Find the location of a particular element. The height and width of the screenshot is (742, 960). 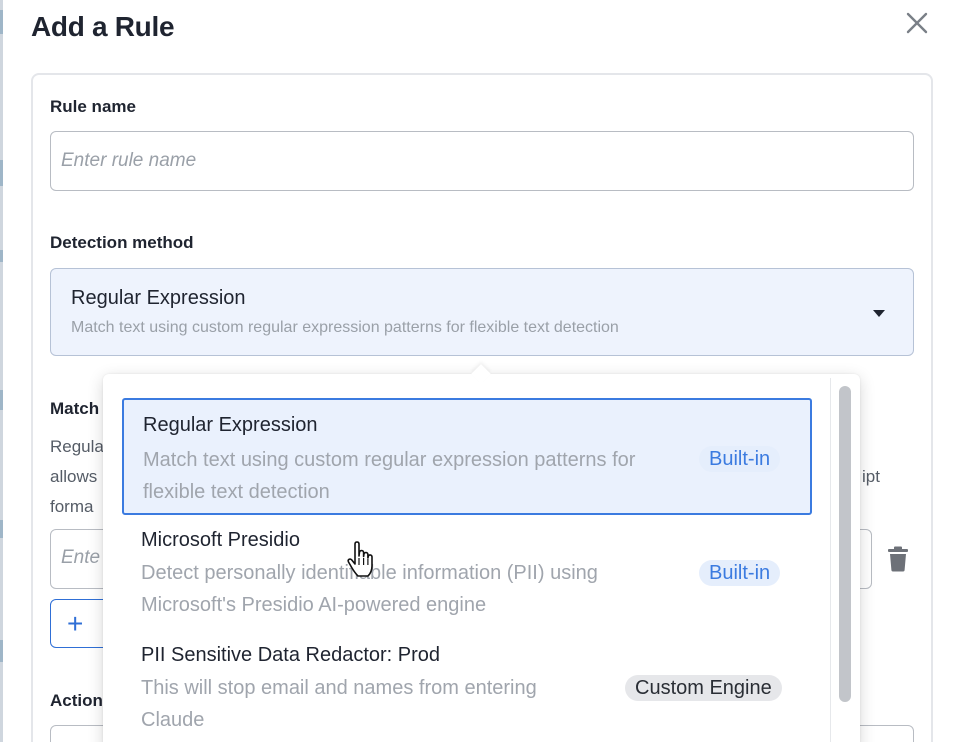

detection-method-label: Detection method is located at coordinates (122, 242).